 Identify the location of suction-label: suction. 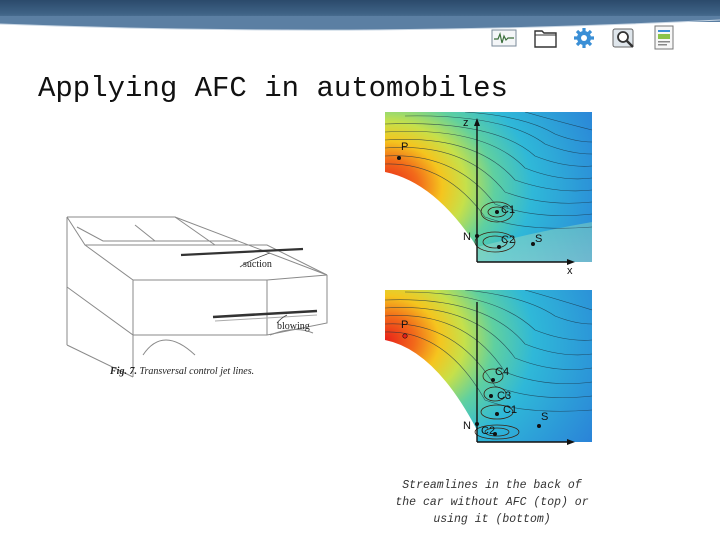
(257, 264).